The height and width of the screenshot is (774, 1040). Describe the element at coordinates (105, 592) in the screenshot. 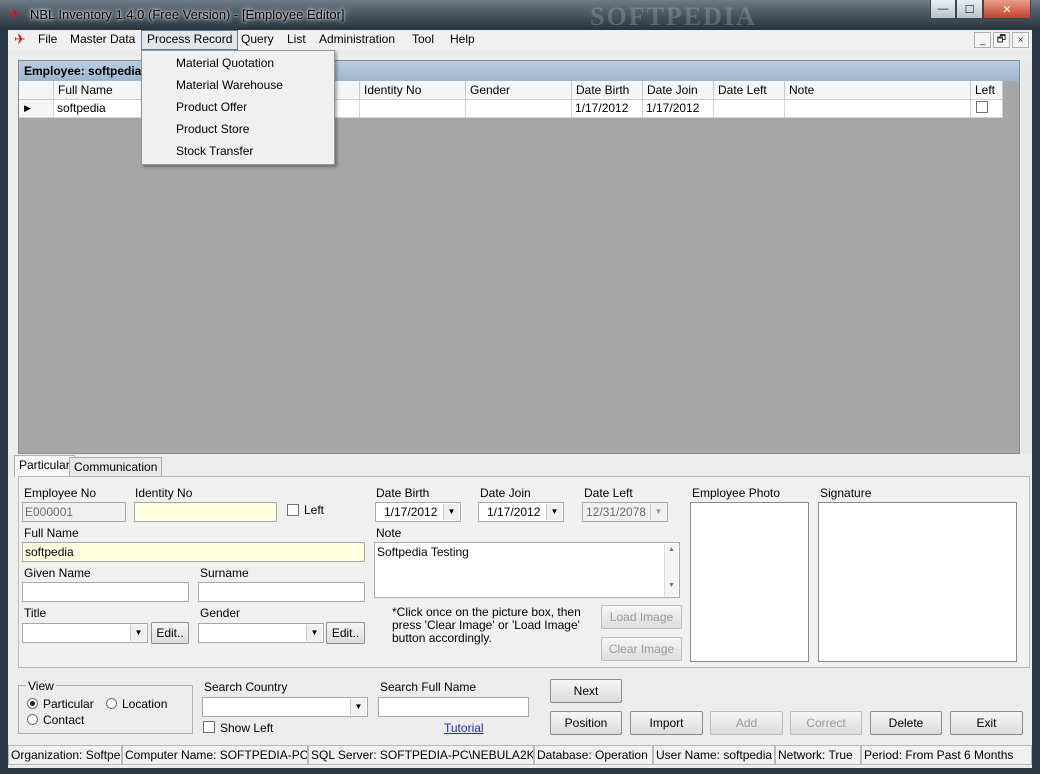

I see `given-name-field` at that location.